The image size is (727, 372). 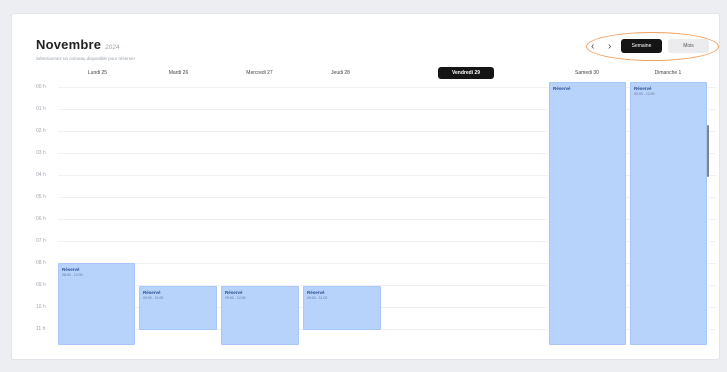 What do you see at coordinates (259, 73) in the screenshot?
I see `day-header-wednesday: Mercredi 27` at bounding box center [259, 73].